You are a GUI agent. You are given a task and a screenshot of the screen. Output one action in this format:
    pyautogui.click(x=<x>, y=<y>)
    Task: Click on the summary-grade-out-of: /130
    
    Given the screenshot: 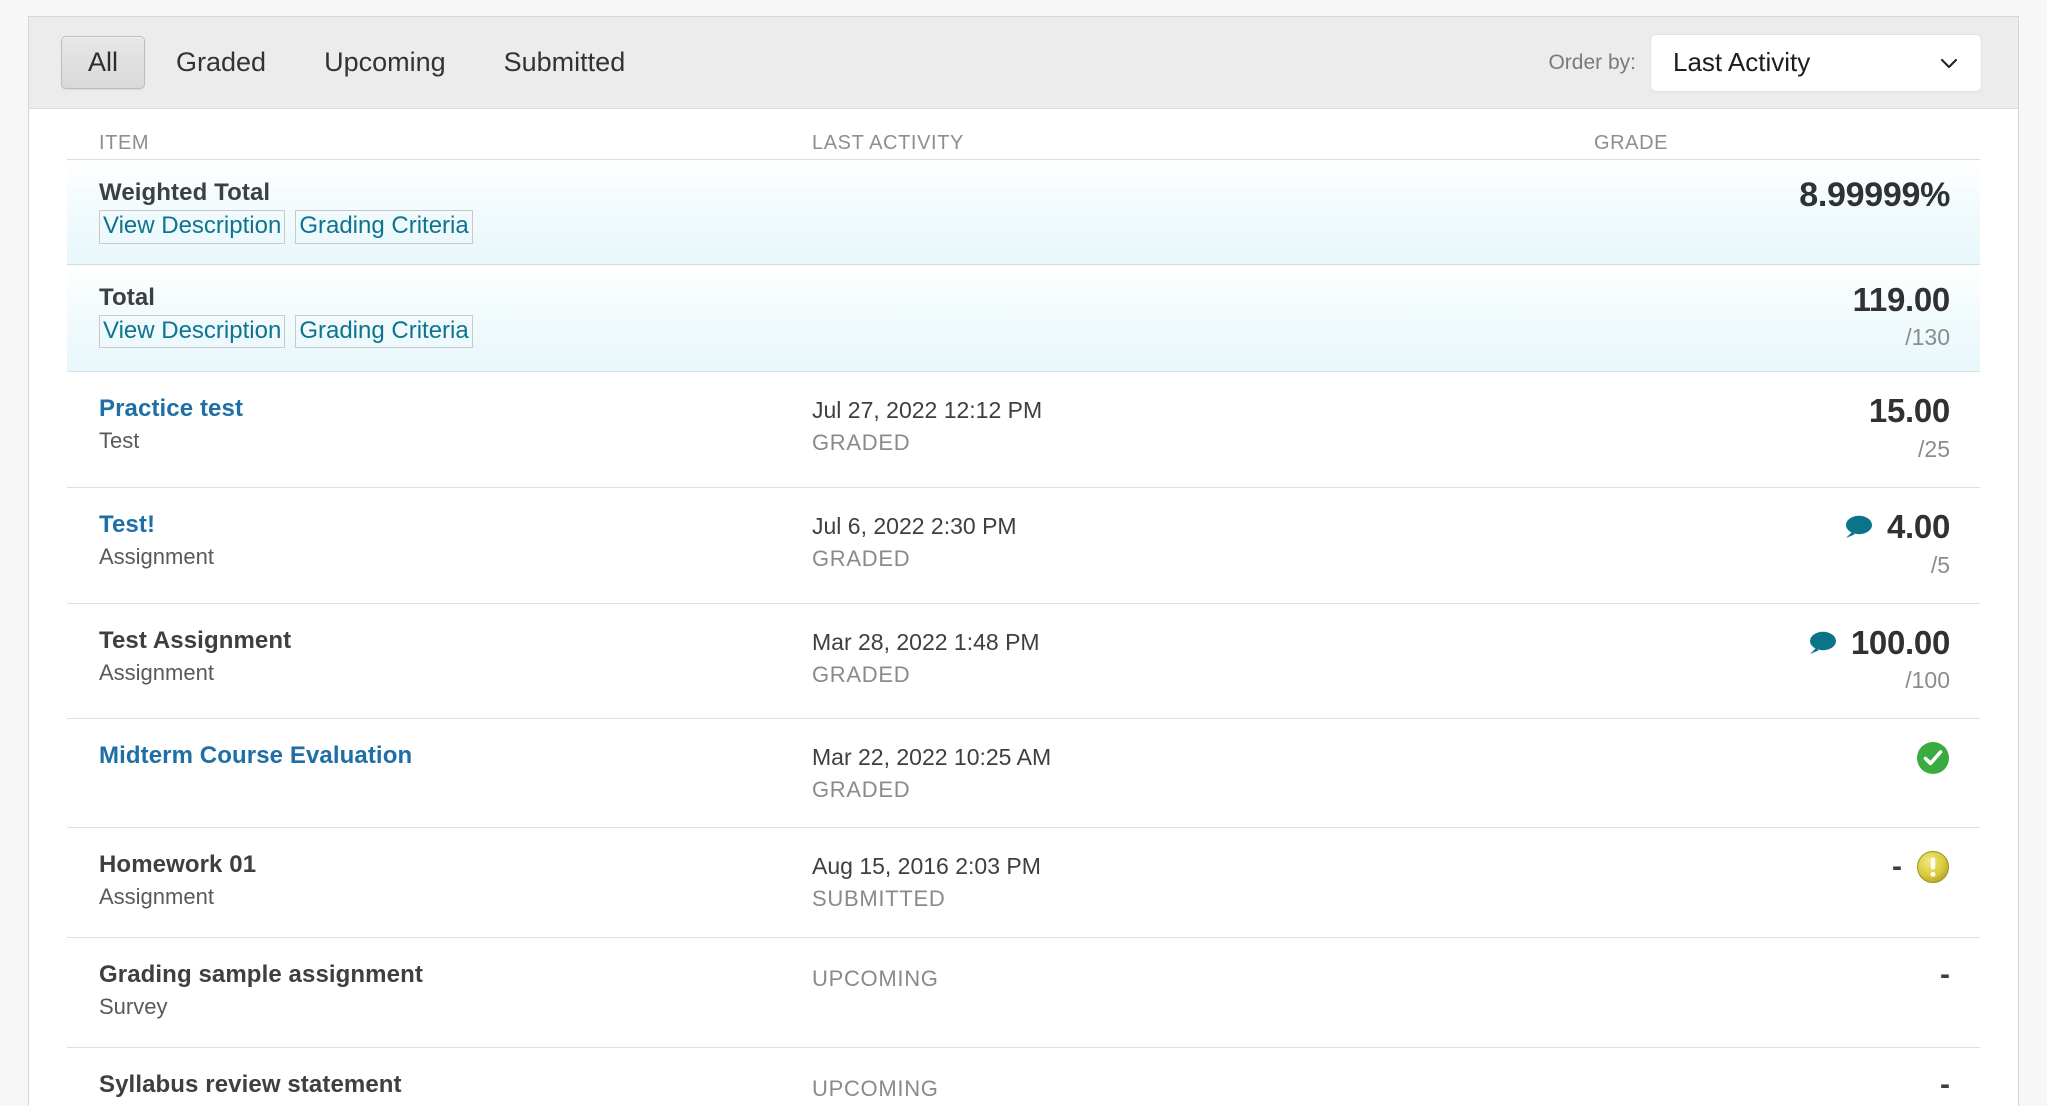 What is the action you would take?
    pyautogui.click(x=1927, y=337)
    